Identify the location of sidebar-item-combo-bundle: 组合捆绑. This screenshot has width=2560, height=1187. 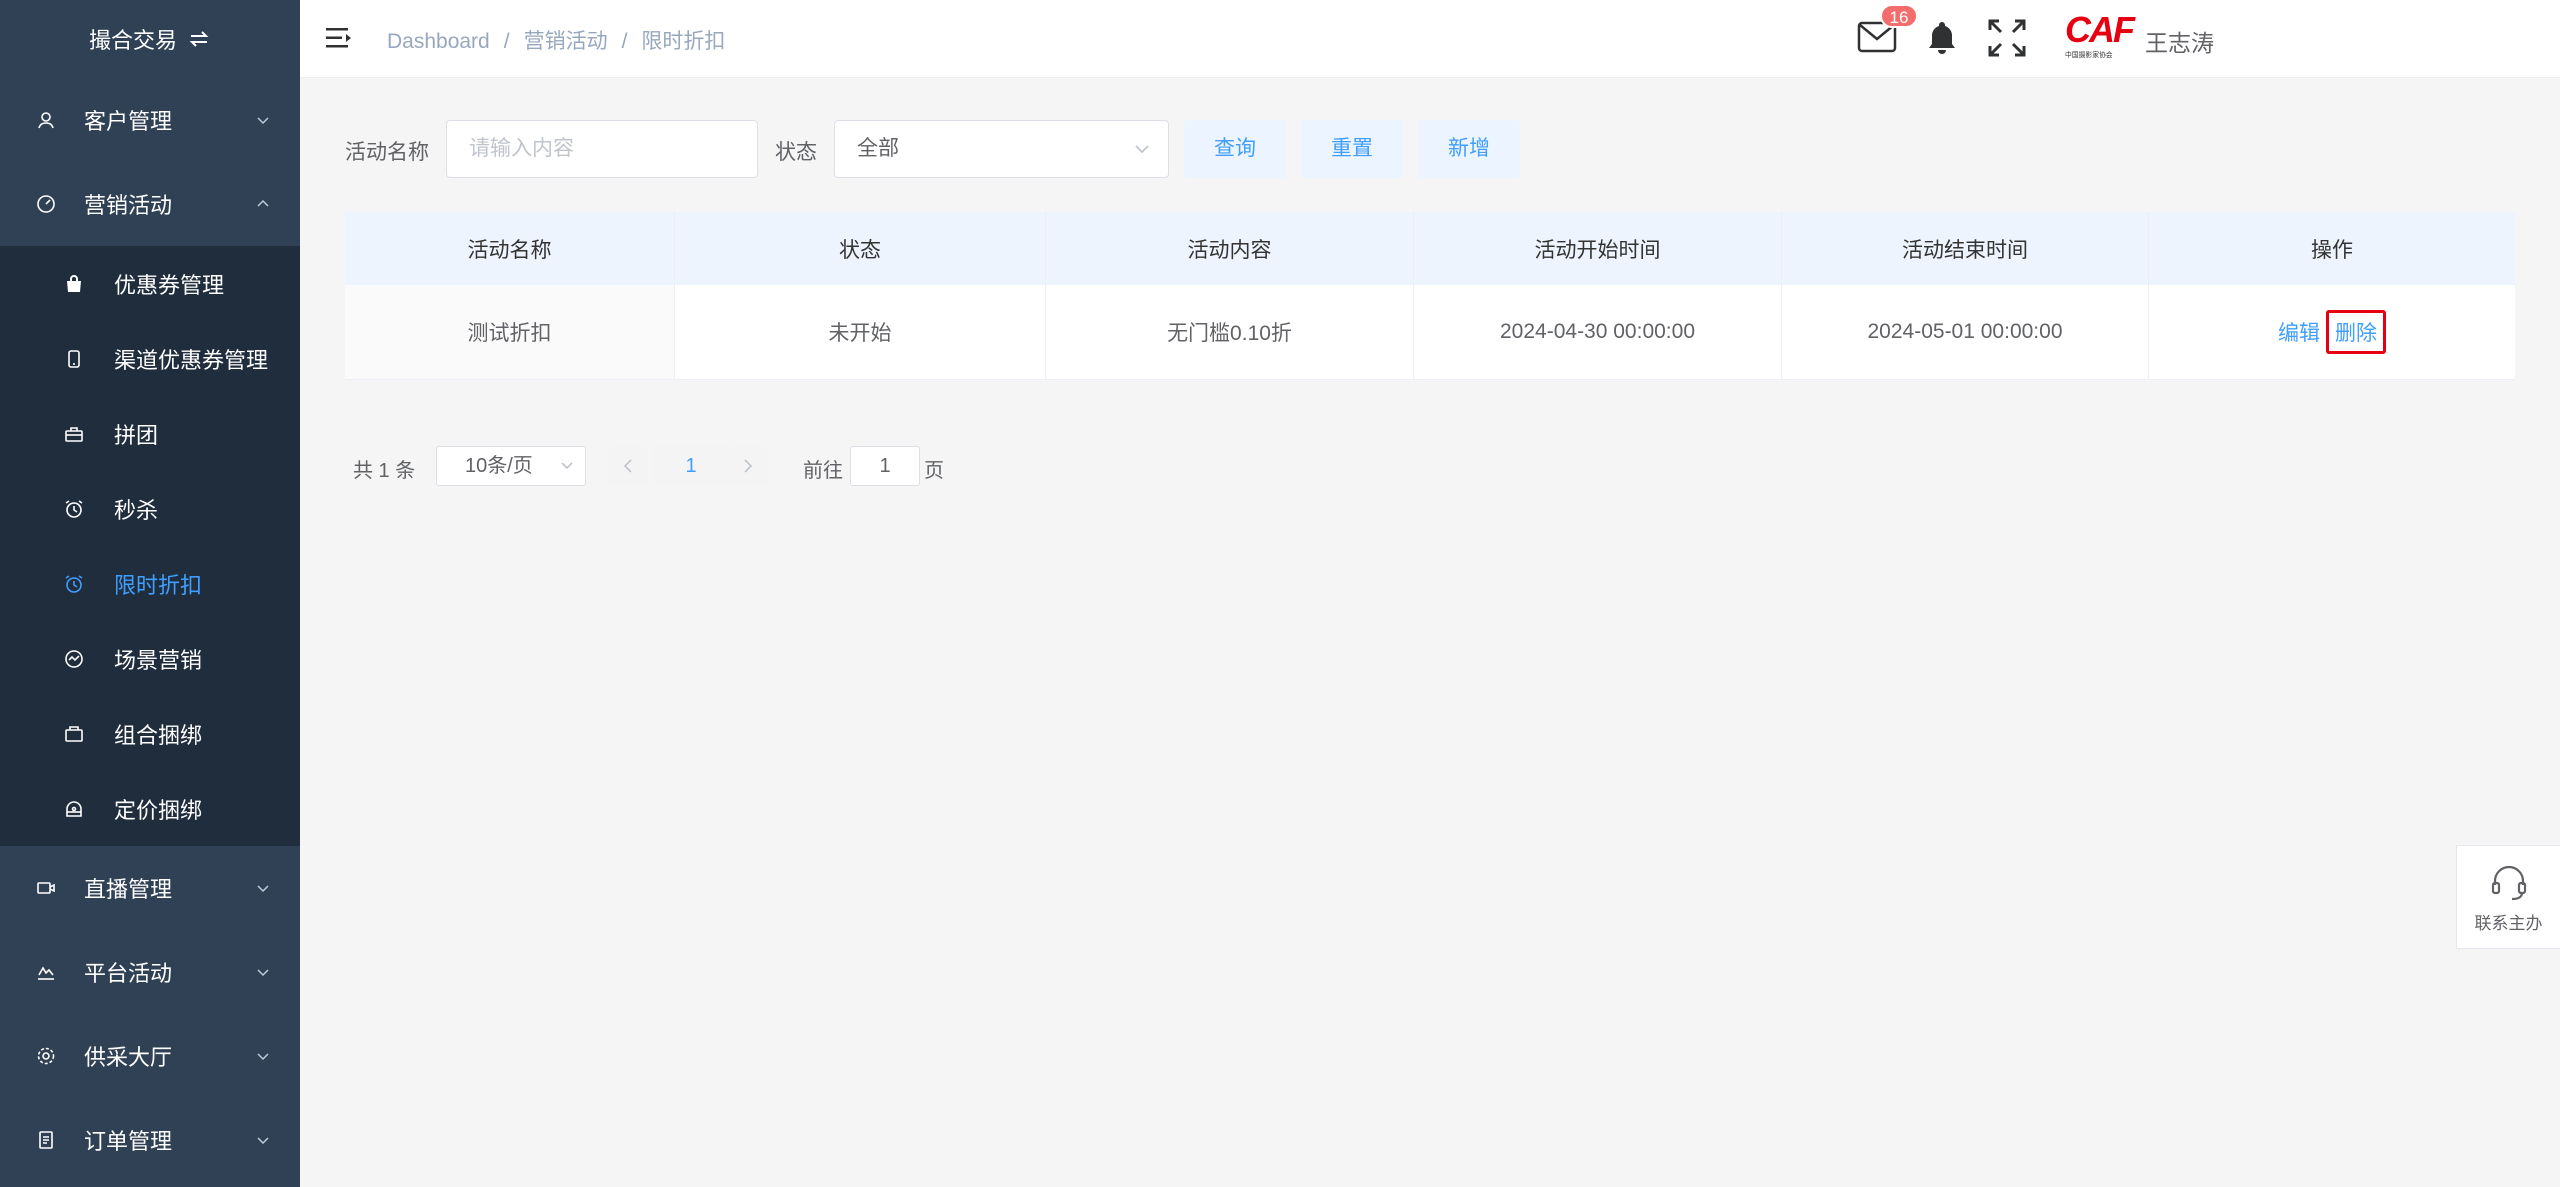
(150, 733).